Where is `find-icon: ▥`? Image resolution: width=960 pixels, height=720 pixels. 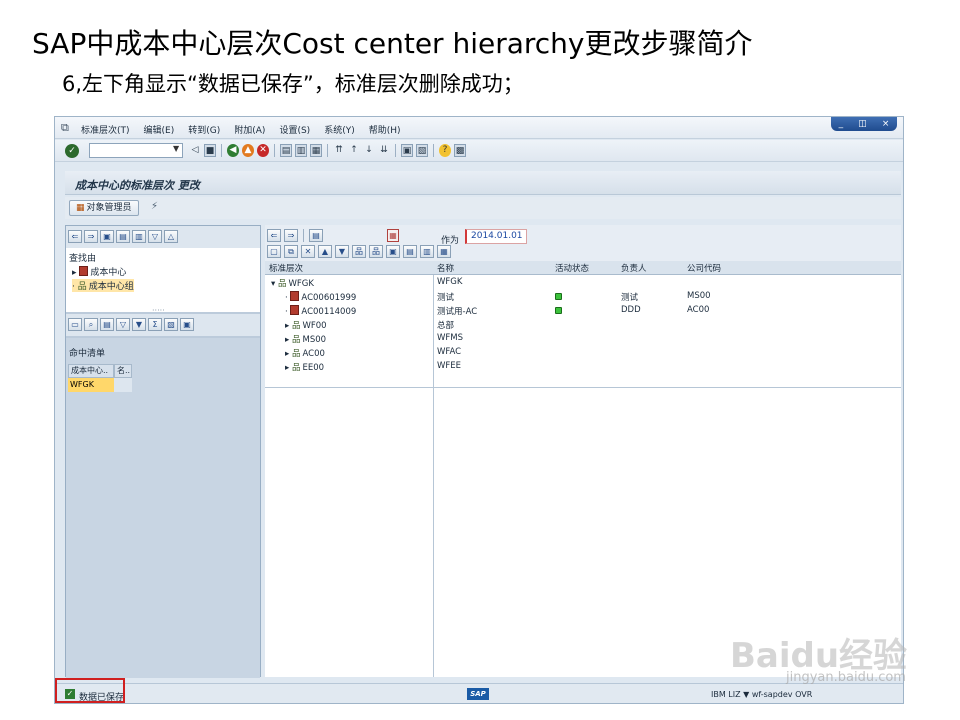 find-icon: ▥ is located at coordinates (301, 150).